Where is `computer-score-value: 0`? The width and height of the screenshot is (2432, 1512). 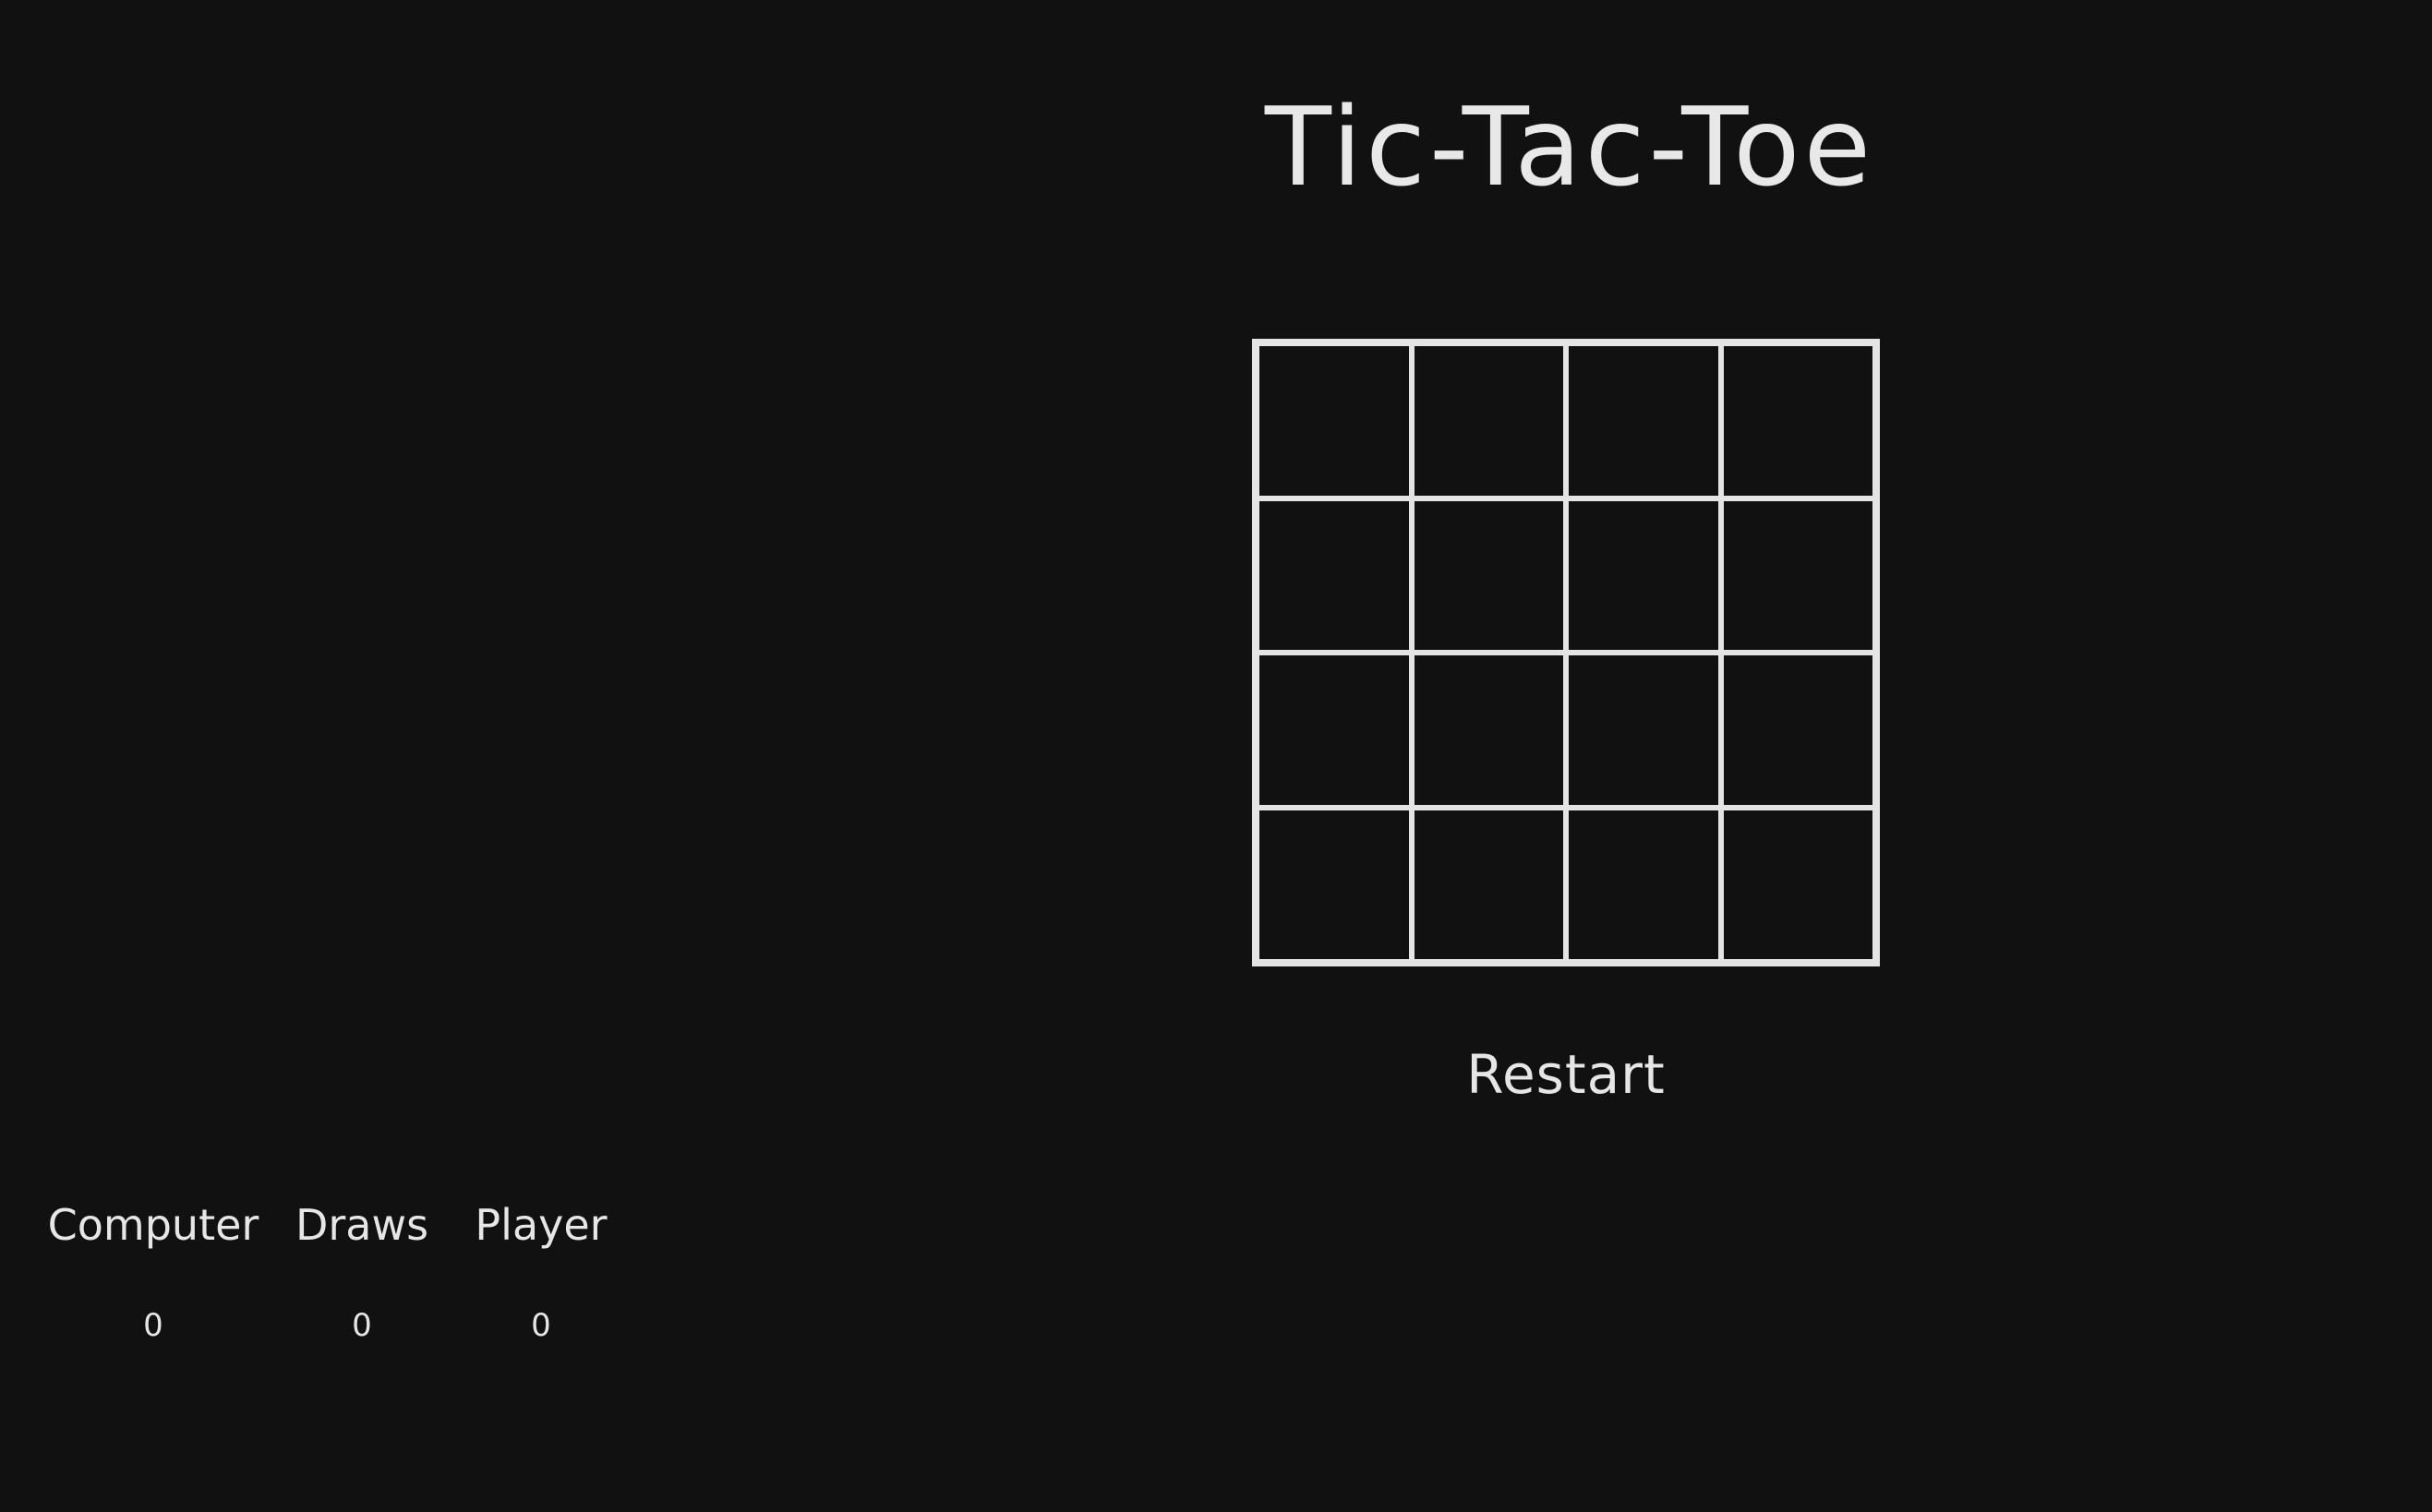 computer-score-value: 0 is located at coordinates (153, 1325).